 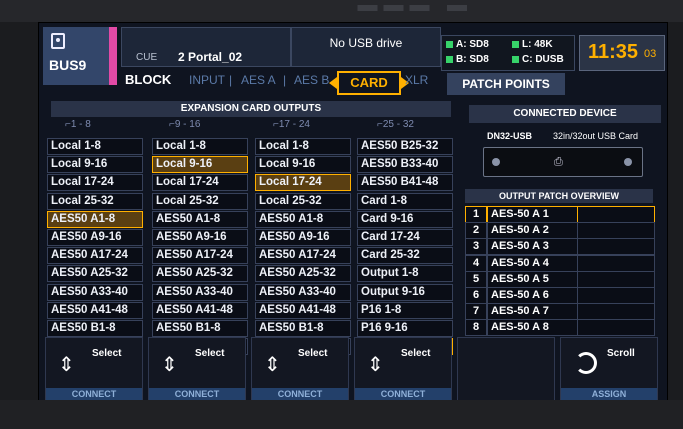 What do you see at coordinates (300, 369) in the screenshot?
I see `encoder-3: ⇕ Select CONNECT` at bounding box center [300, 369].